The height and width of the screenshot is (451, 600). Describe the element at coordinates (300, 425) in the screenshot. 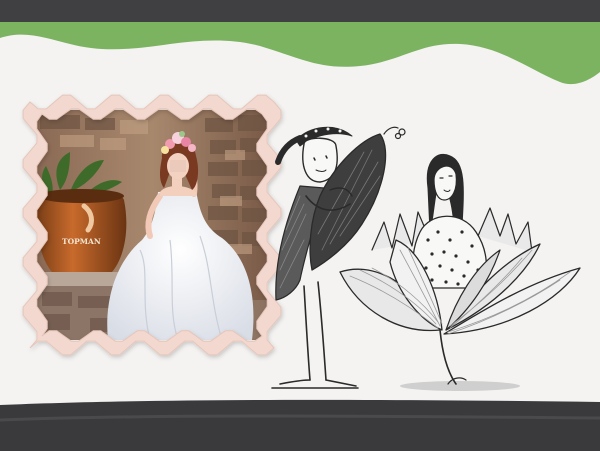

I see `bottom-band` at that location.